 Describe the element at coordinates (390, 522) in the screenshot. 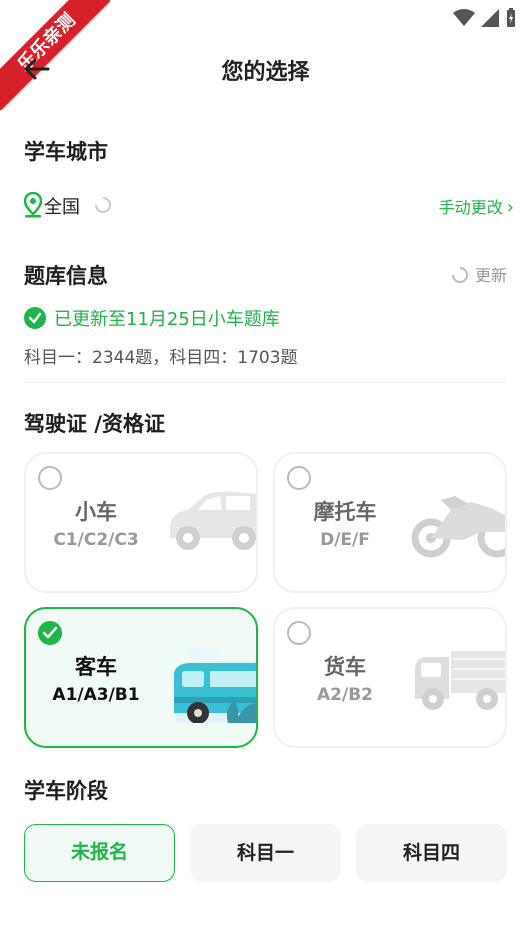

I see `license-card-motorcycle: 摩托车 D/E/F` at that location.